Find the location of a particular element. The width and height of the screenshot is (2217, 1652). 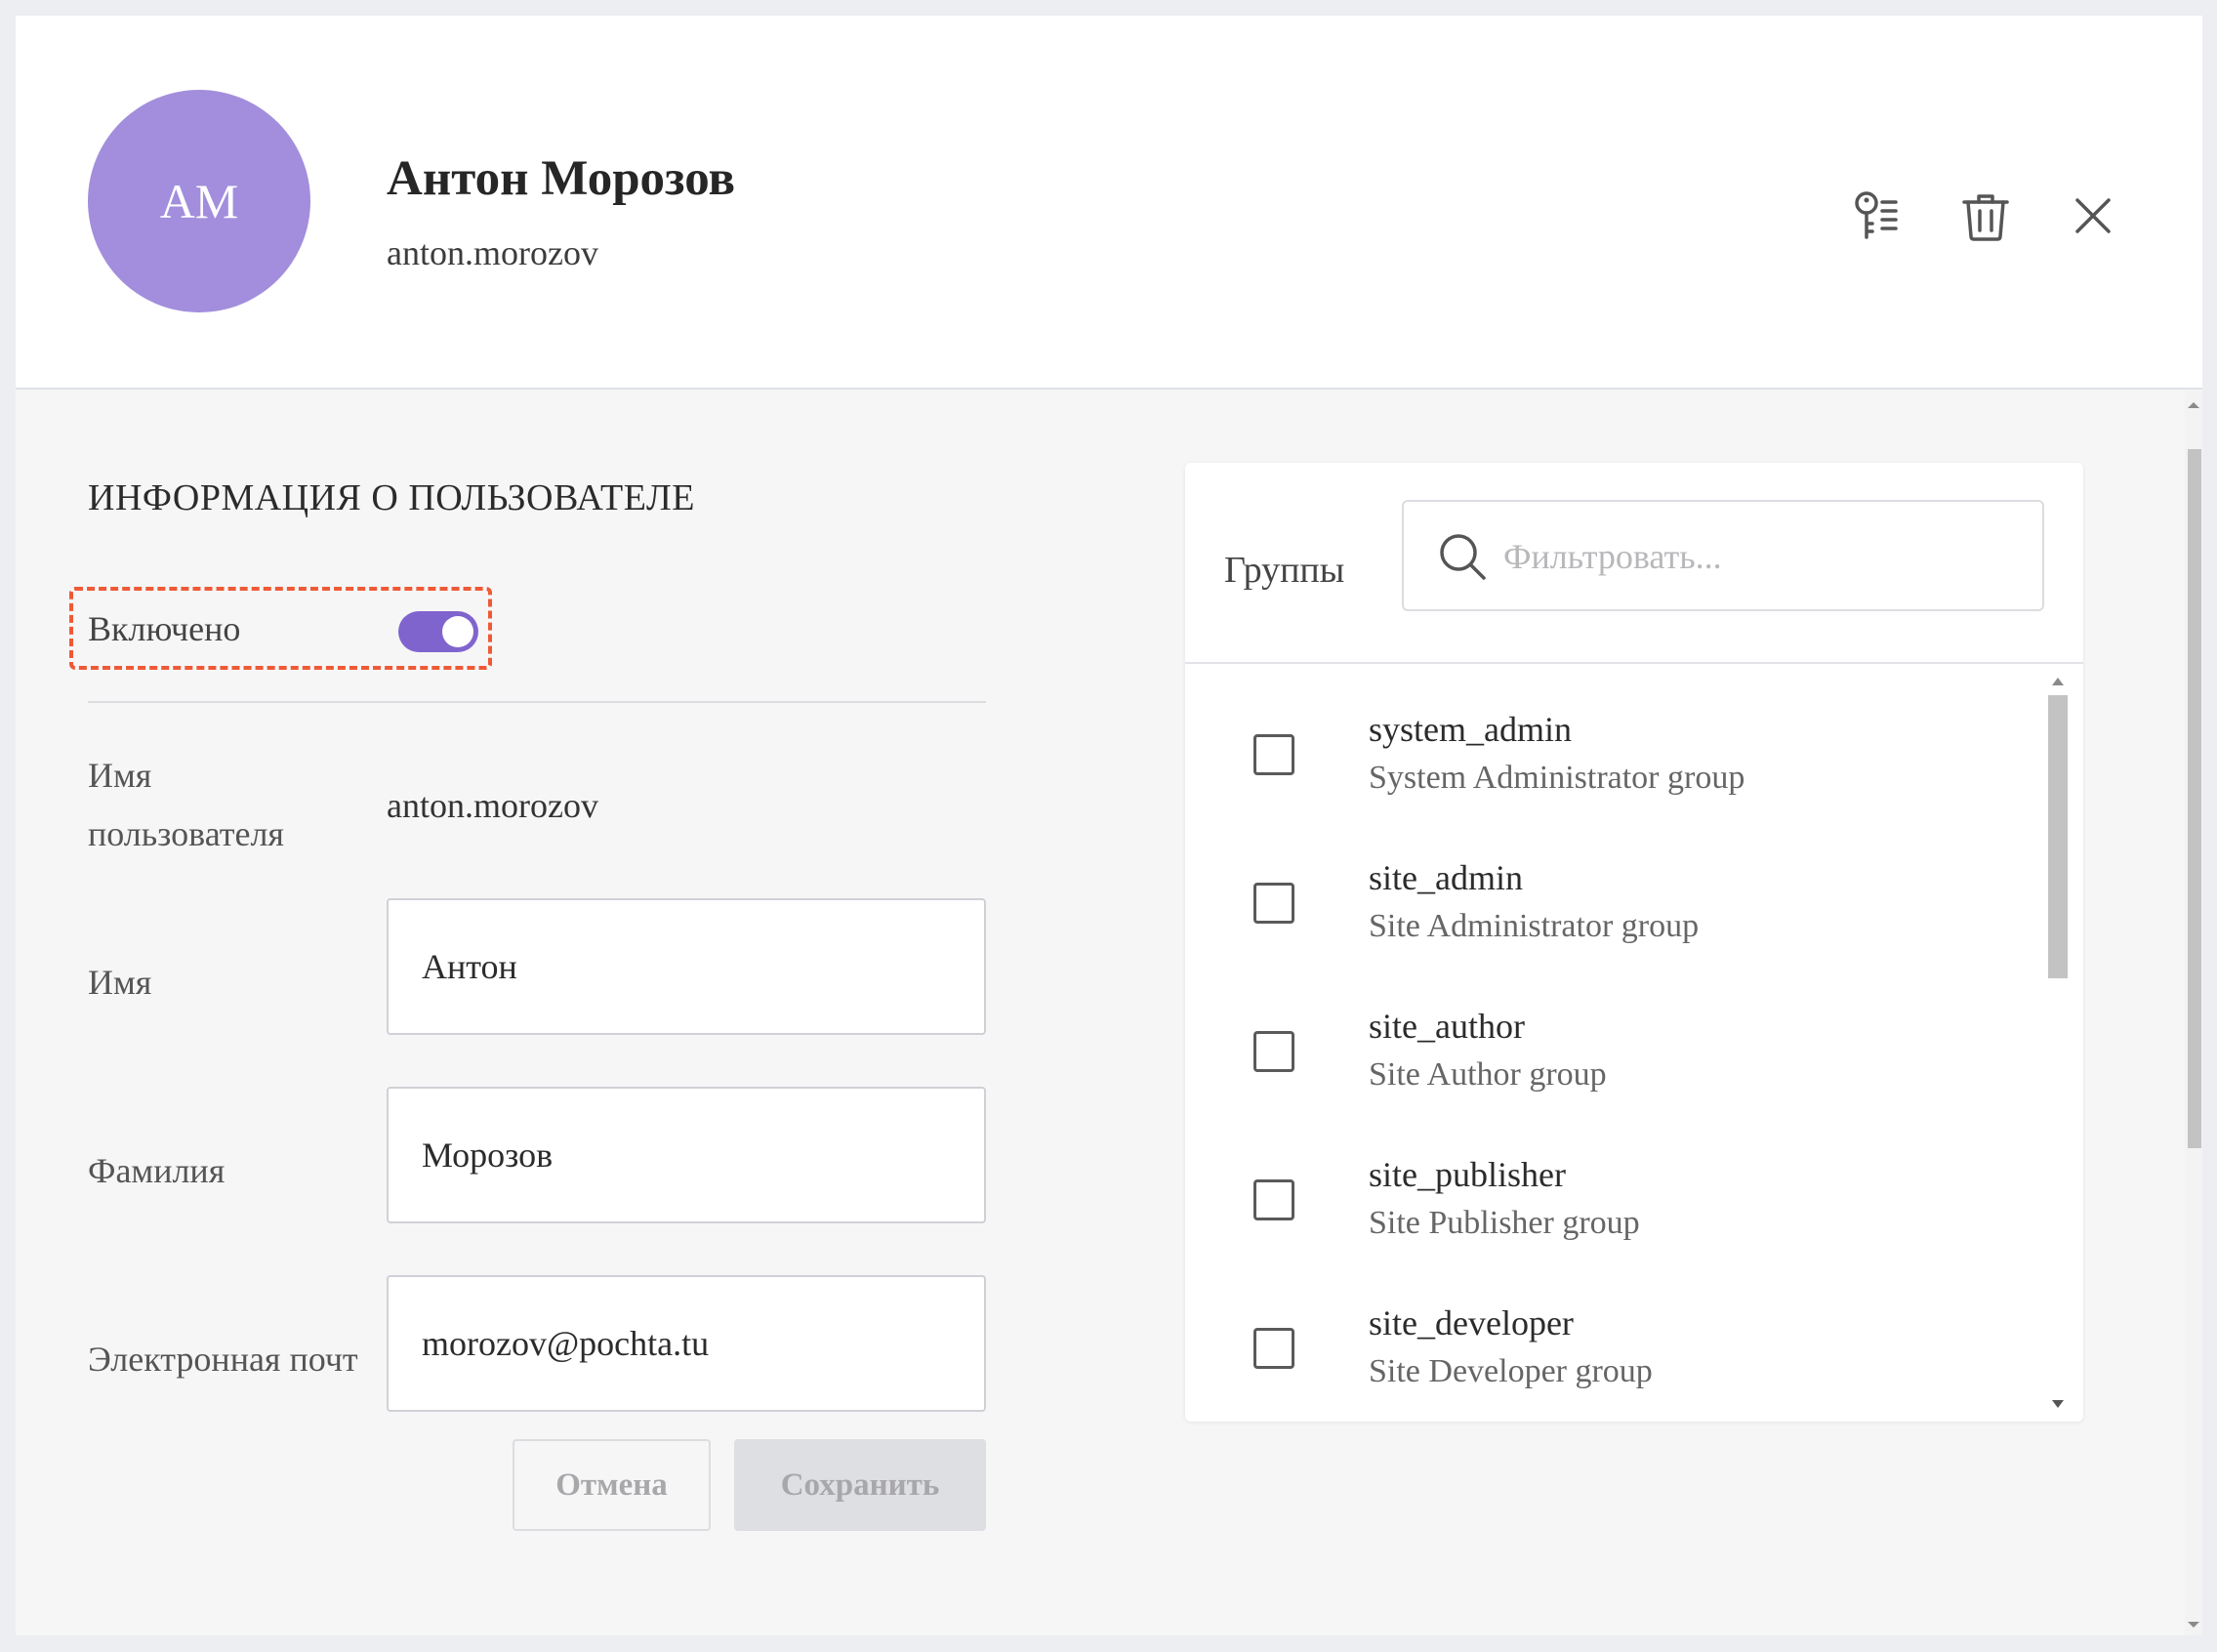

last-name-label: Фамилия is located at coordinates (157, 1170).